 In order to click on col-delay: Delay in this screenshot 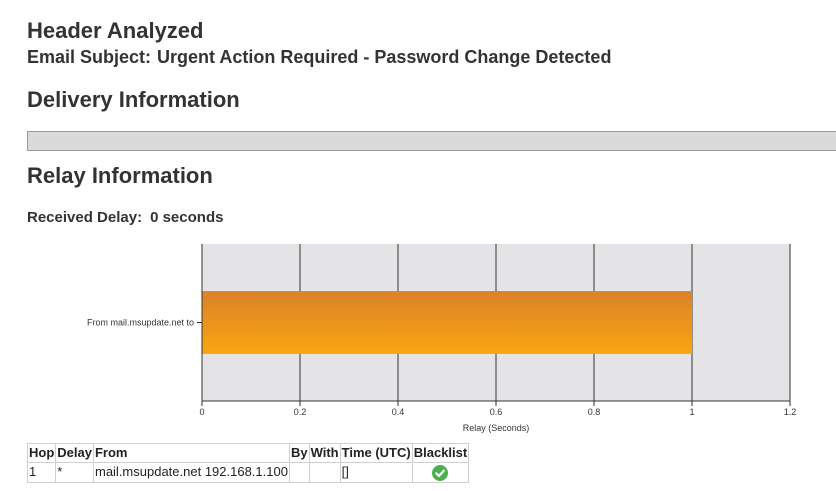, I will do `click(74, 453)`.